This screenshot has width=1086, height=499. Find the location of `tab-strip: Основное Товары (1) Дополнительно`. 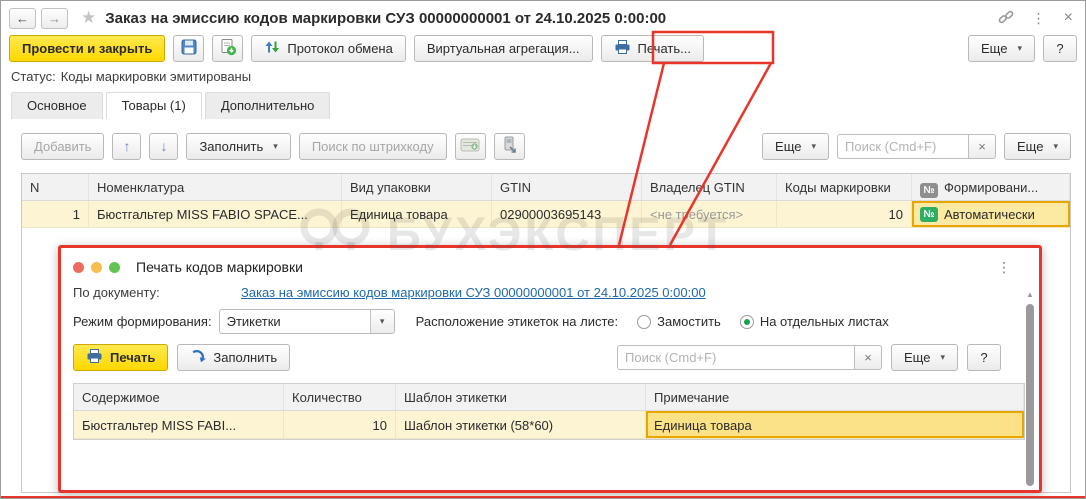

tab-strip: Основное Товары (1) Дополнительно is located at coordinates (548, 105).